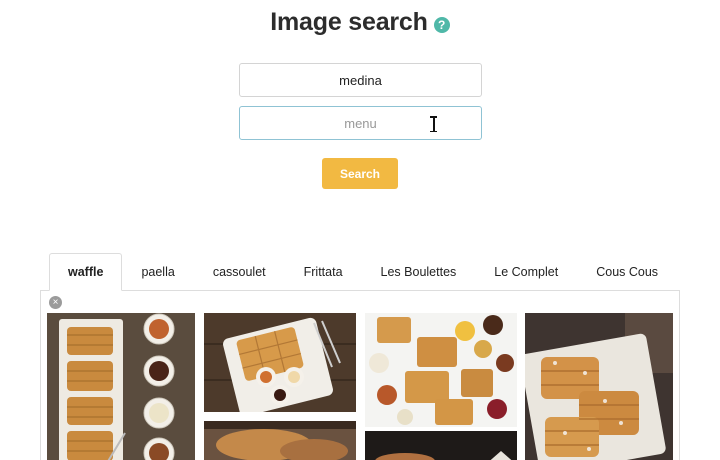 This screenshot has height=460, width=720. Describe the element at coordinates (433, 124) in the screenshot. I see `text-cursor-icon` at that location.